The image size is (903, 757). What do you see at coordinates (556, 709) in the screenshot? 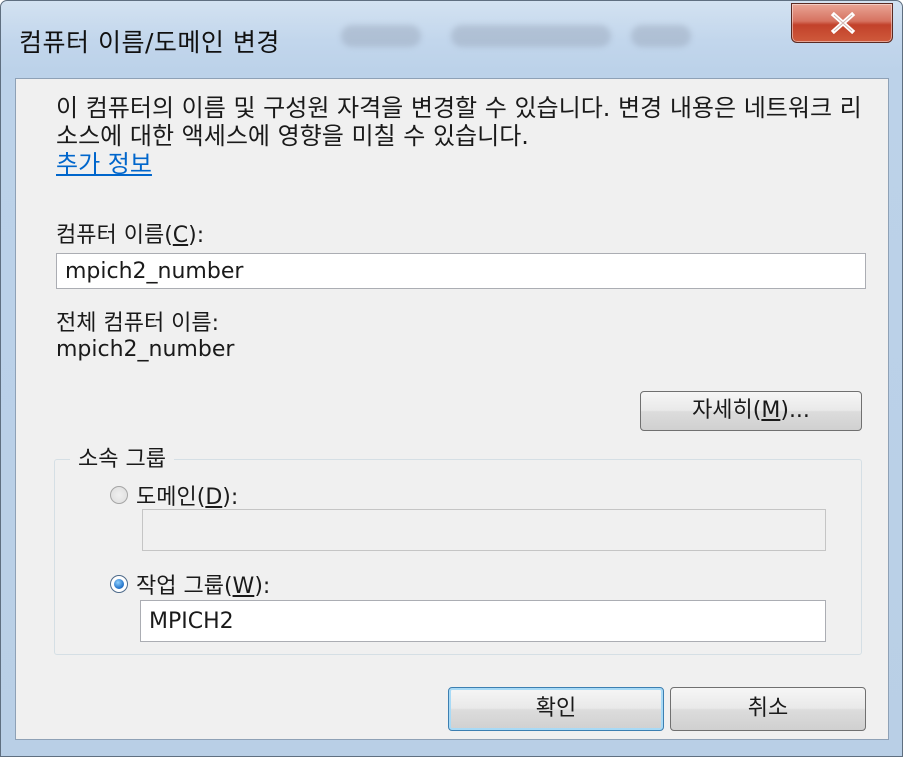
I see `ok-button: 확인` at bounding box center [556, 709].